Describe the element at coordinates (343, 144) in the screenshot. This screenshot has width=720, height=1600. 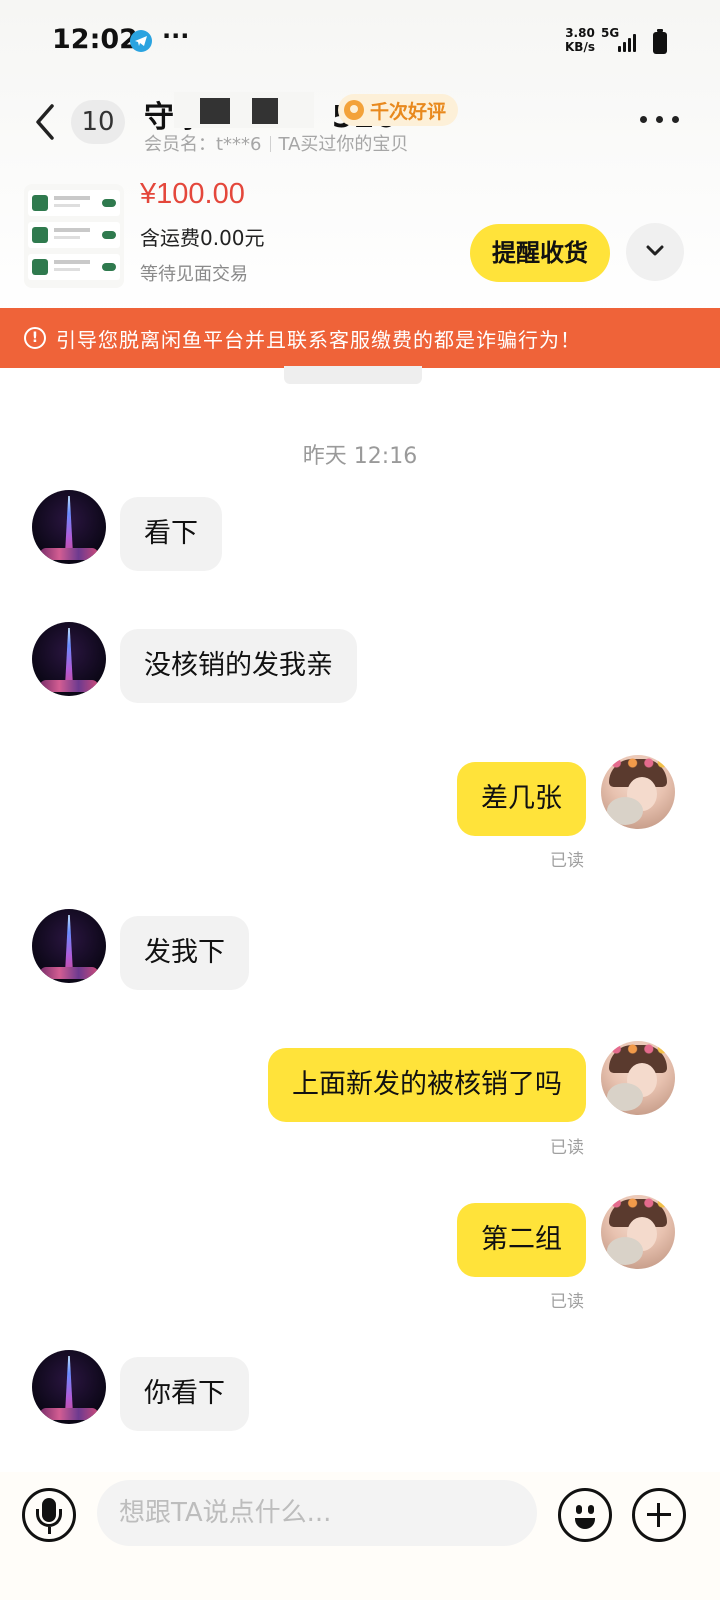
I see `purchase-relation: TA买过你的宝贝` at that location.